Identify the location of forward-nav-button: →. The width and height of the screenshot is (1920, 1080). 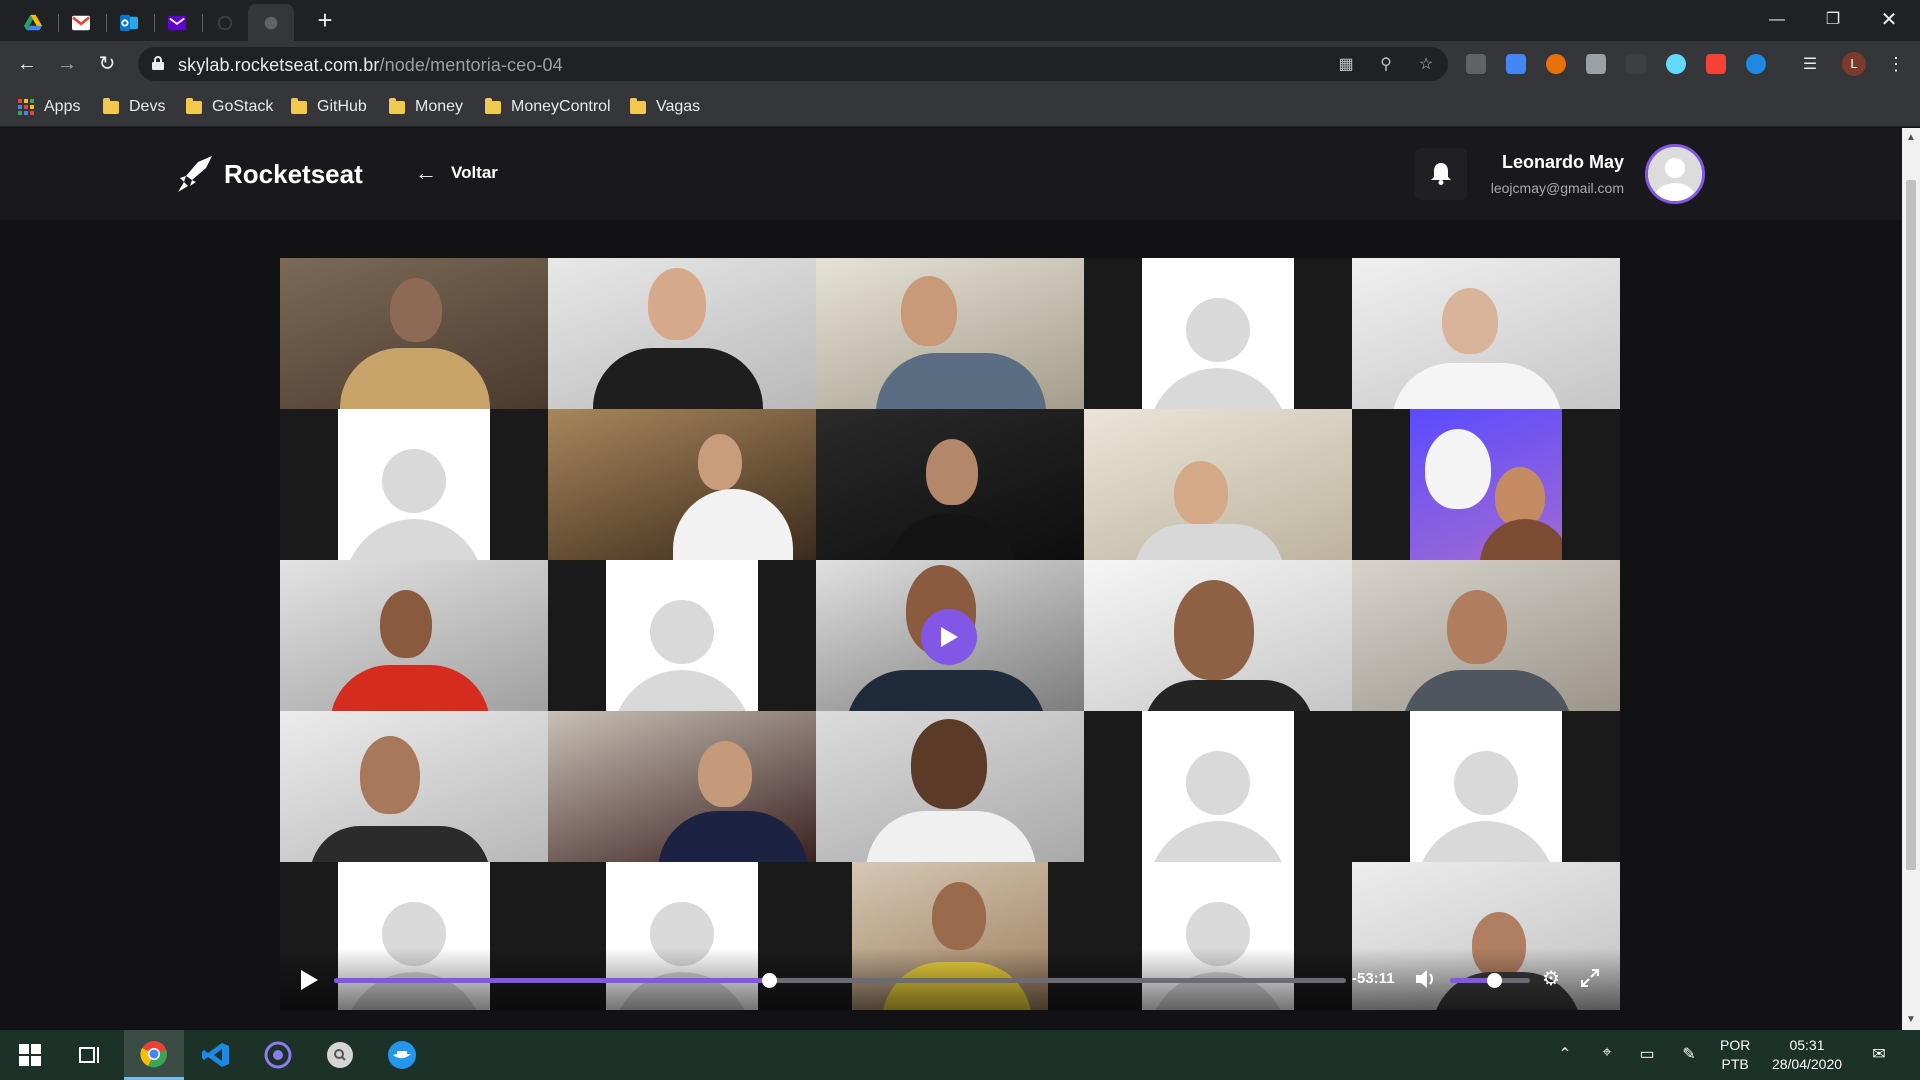
(67, 64).